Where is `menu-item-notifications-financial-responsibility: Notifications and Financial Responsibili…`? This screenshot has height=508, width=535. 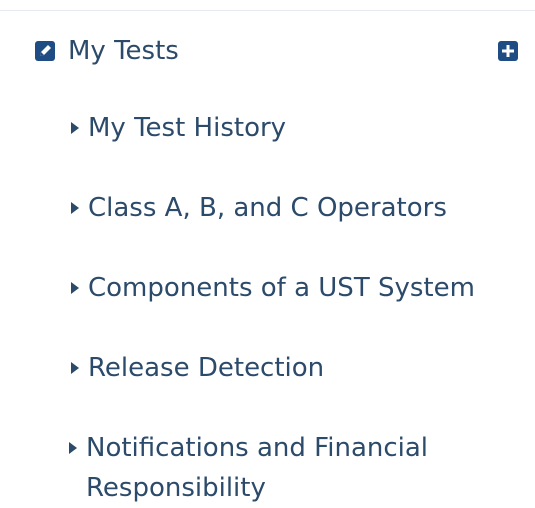
menu-item-notifications-financial-responsibility: Notifications and Financial Responsibili… is located at coordinates (295, 468).